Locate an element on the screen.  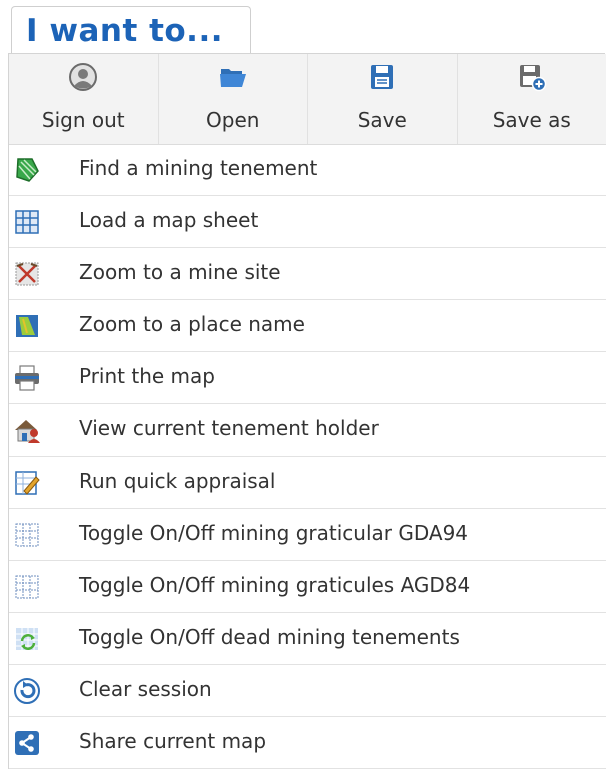
mine-site-icon is located at coordinates (27, 274).